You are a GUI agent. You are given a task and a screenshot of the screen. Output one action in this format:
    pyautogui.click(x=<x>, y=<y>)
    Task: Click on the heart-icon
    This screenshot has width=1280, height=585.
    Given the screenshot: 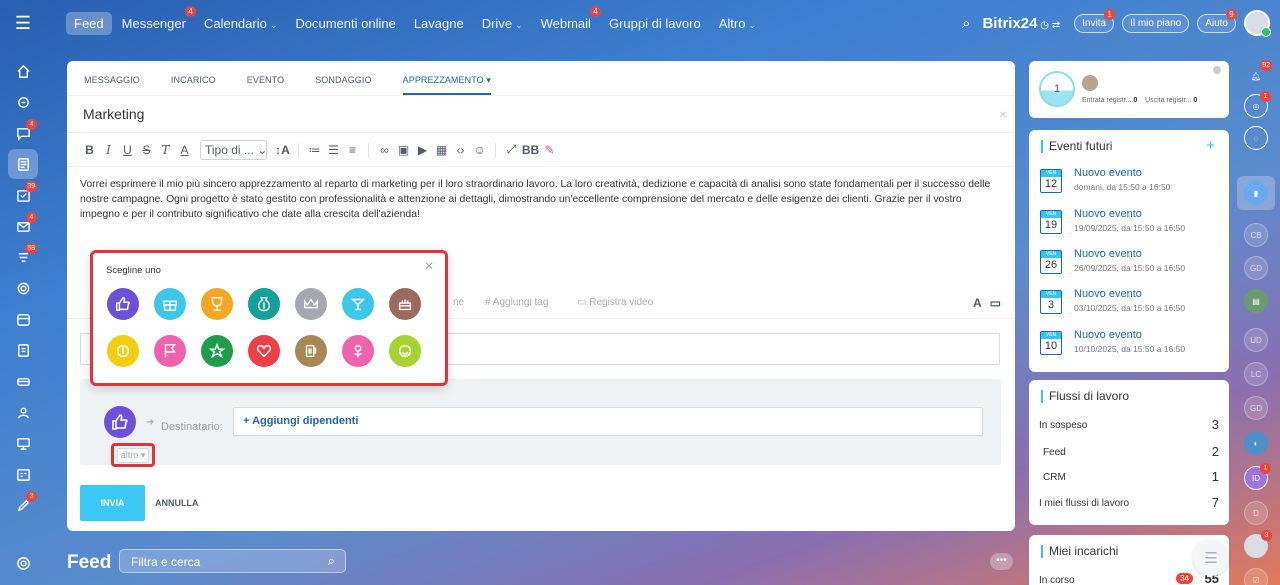 What is the action you would take?
    pyautogui.click(x=264, y=351)
    